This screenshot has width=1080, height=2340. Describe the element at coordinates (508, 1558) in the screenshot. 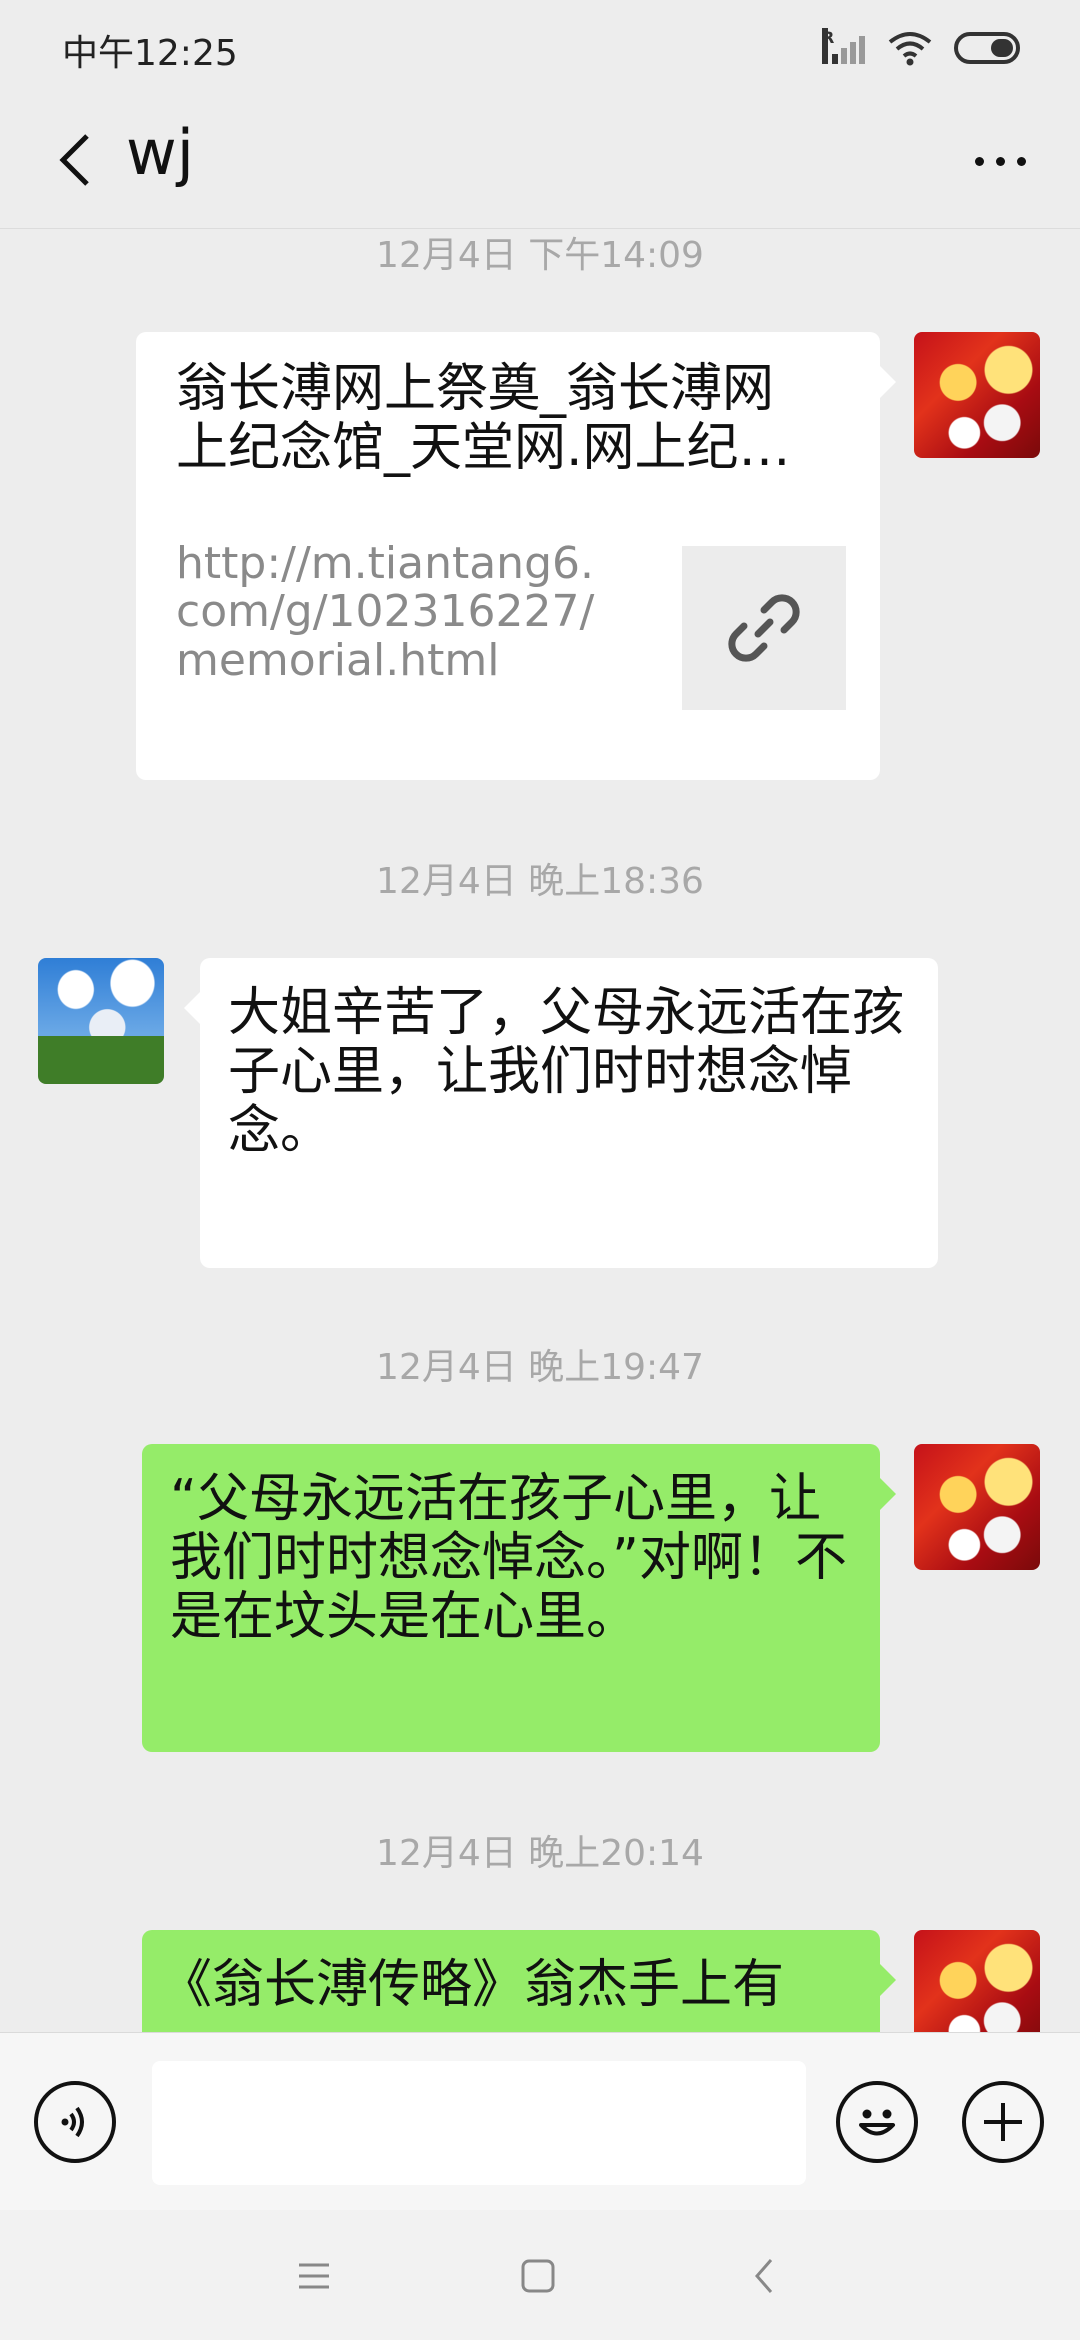

I see `message-text: “父母永远活在孩子心里，让我们时时想念悼念。”对啊！不是在坟头是在心里。` at that location.